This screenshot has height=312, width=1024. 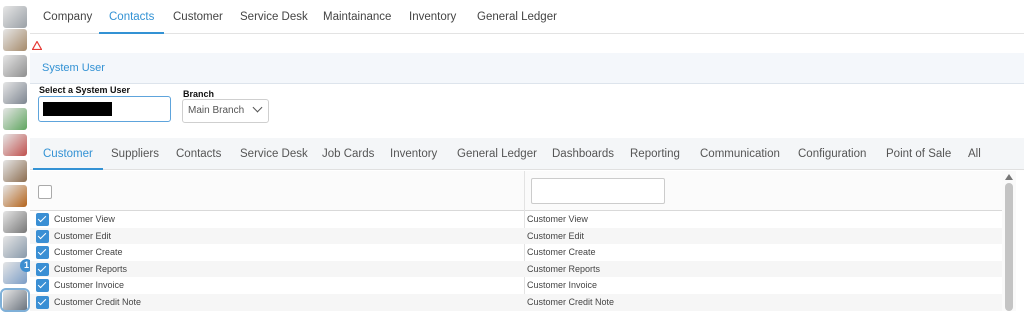 I want to click on tab-suppliers: Suppliers, so click(x=135, y=154).